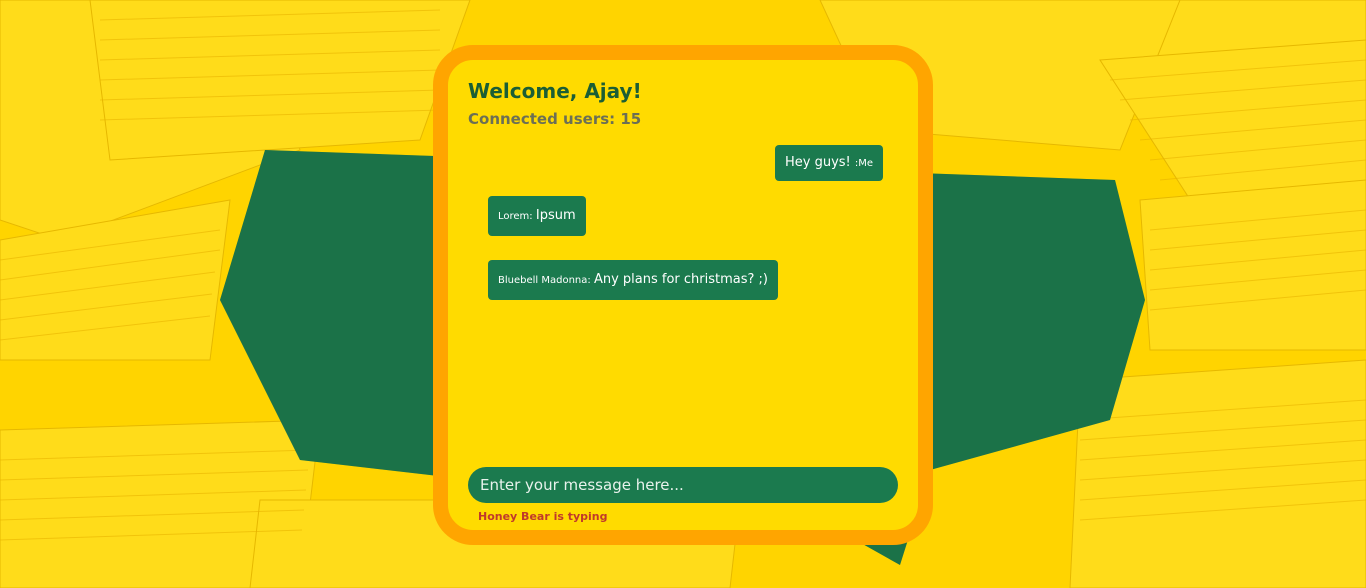 This screenshot has width=1366, height=588. I want to click on message-bubble-own: Hey guys! :Me, so click(829, 163).